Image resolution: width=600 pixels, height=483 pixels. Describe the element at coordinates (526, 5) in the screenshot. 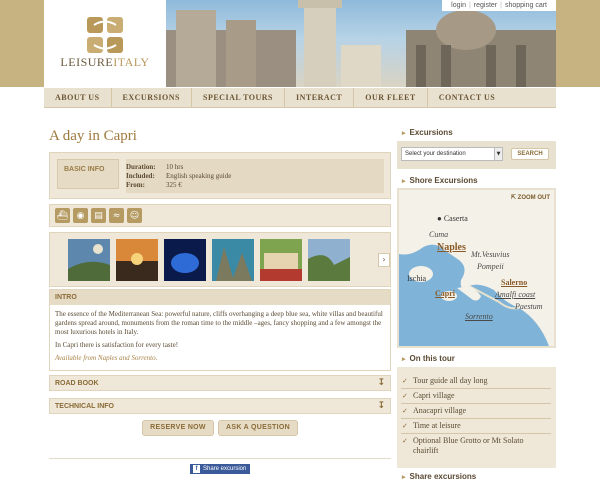

I see `shopping-cart-link: shopping cart` at that location.